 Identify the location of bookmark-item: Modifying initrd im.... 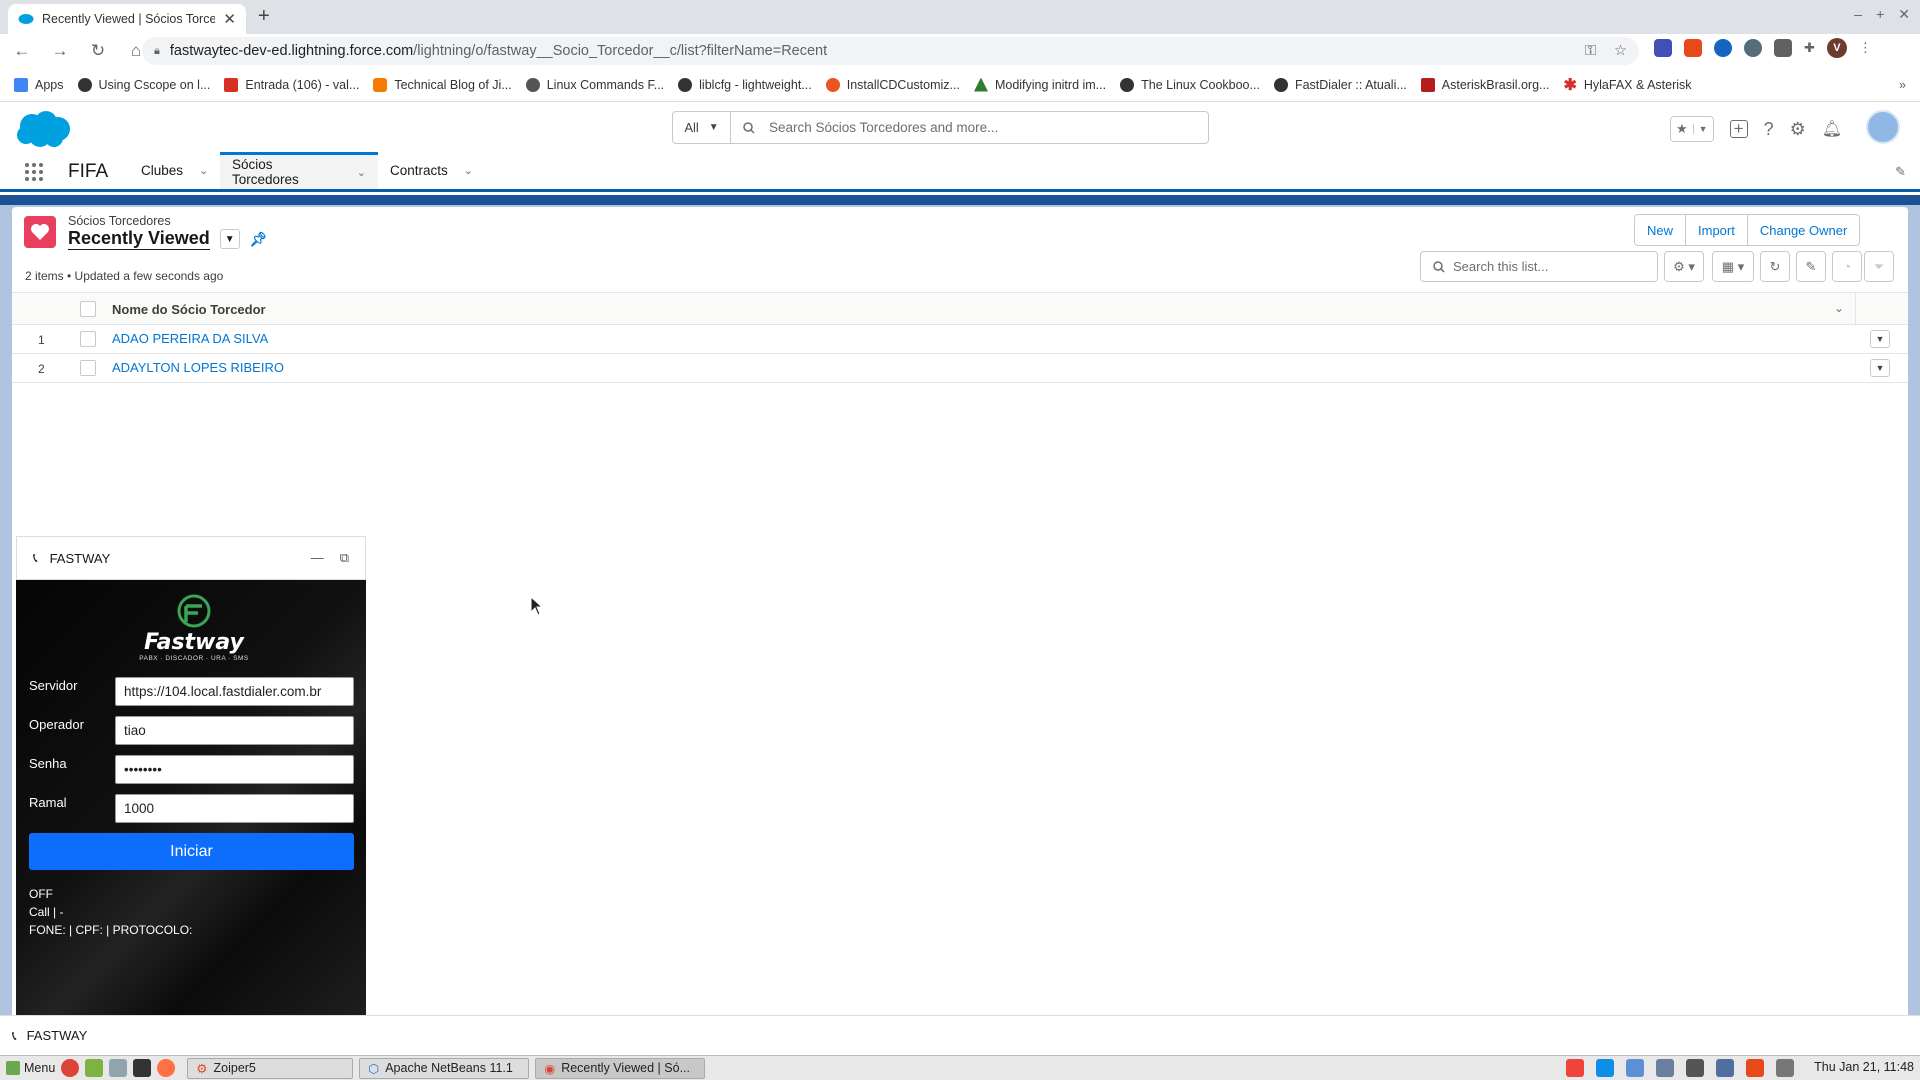
(1039, 84).